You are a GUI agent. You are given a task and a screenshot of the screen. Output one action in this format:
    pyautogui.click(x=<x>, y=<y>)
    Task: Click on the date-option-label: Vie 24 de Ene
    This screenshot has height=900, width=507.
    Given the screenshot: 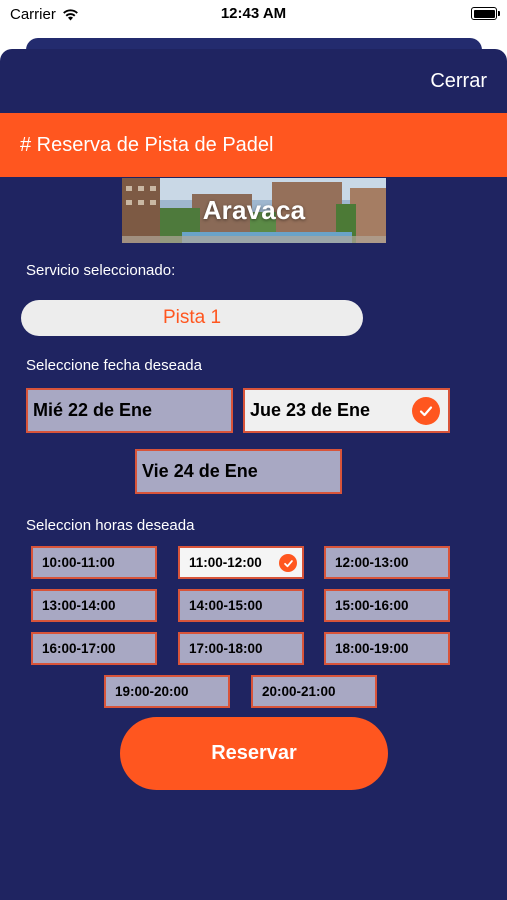 What is the action you would take?
    pyautogui.click(x=200, y=471)
    